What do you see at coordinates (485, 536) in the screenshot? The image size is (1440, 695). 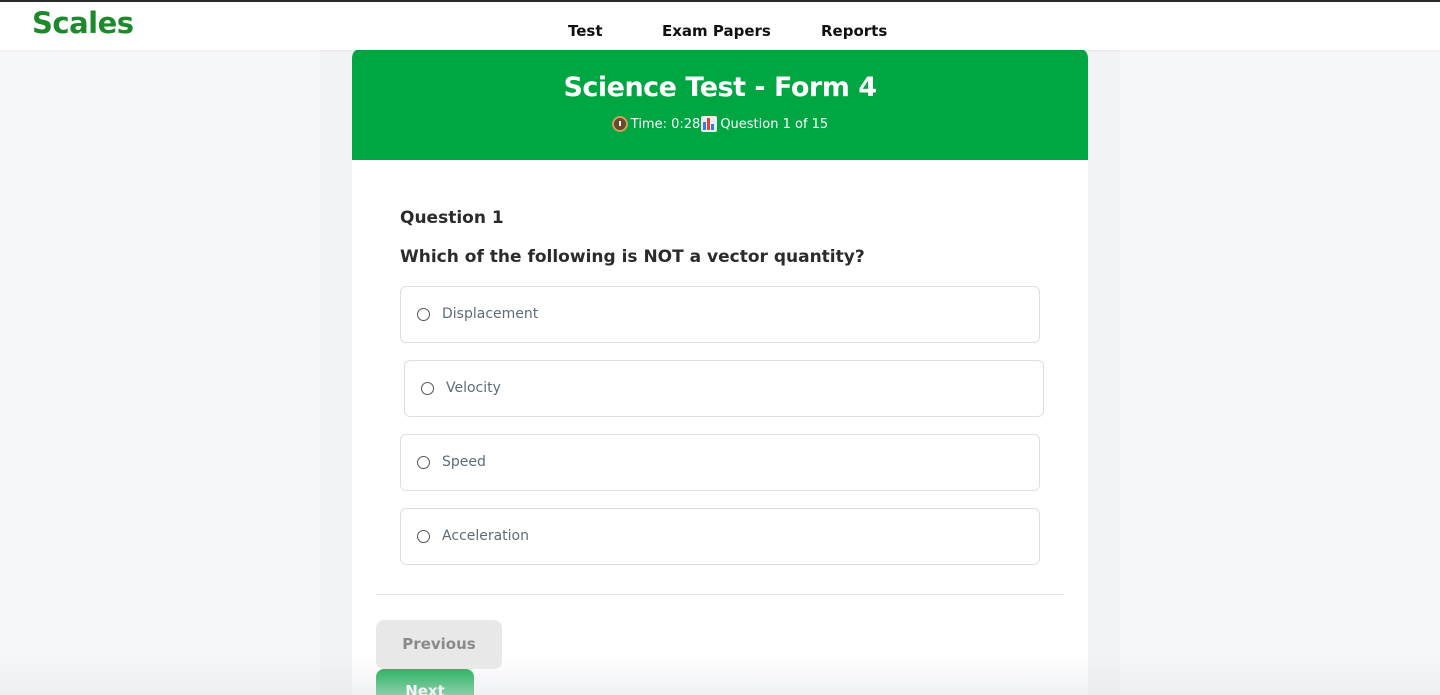 I see `option-label: Acceleration` at bounding box center [485, 536].